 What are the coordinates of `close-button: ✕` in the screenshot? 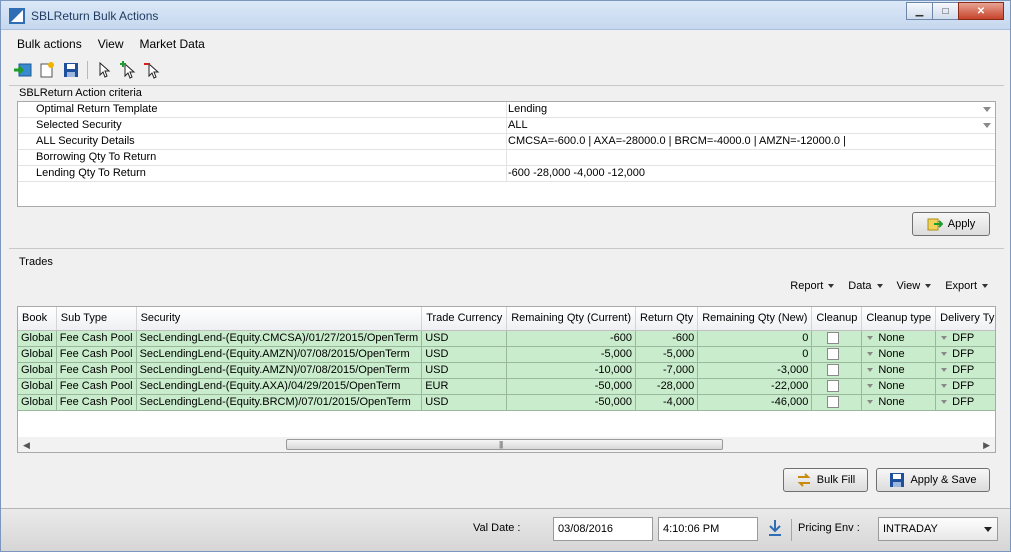 It's located at (981, 11).